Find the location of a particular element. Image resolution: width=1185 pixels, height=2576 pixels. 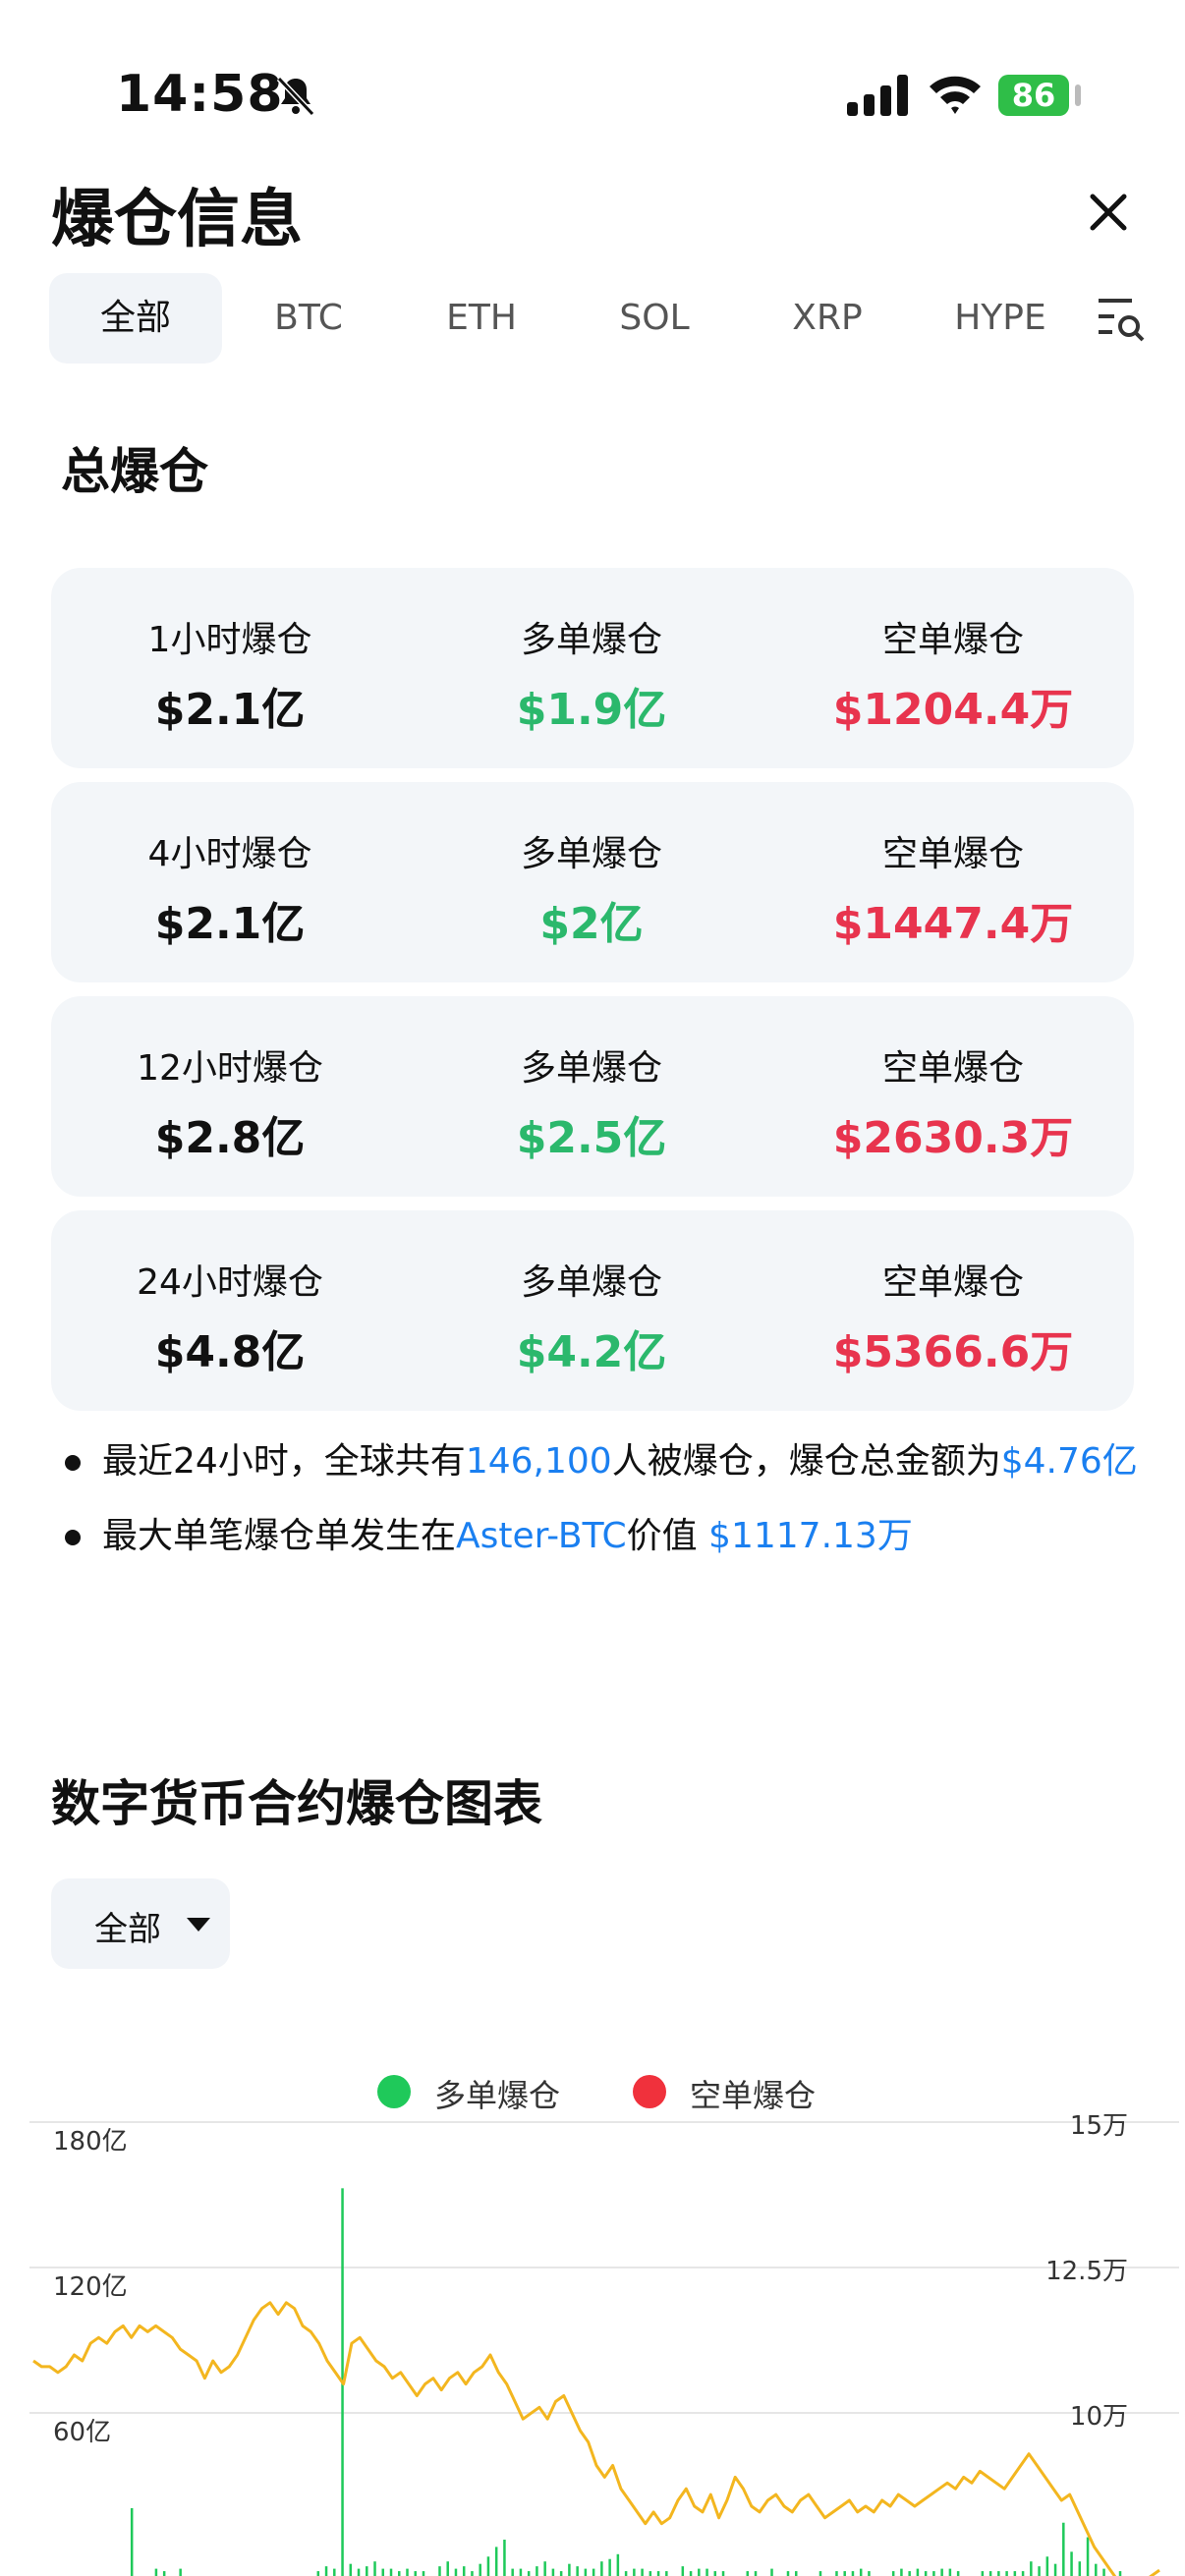

period-label: 1小时爆仓 is located at coordinates (230, 640).